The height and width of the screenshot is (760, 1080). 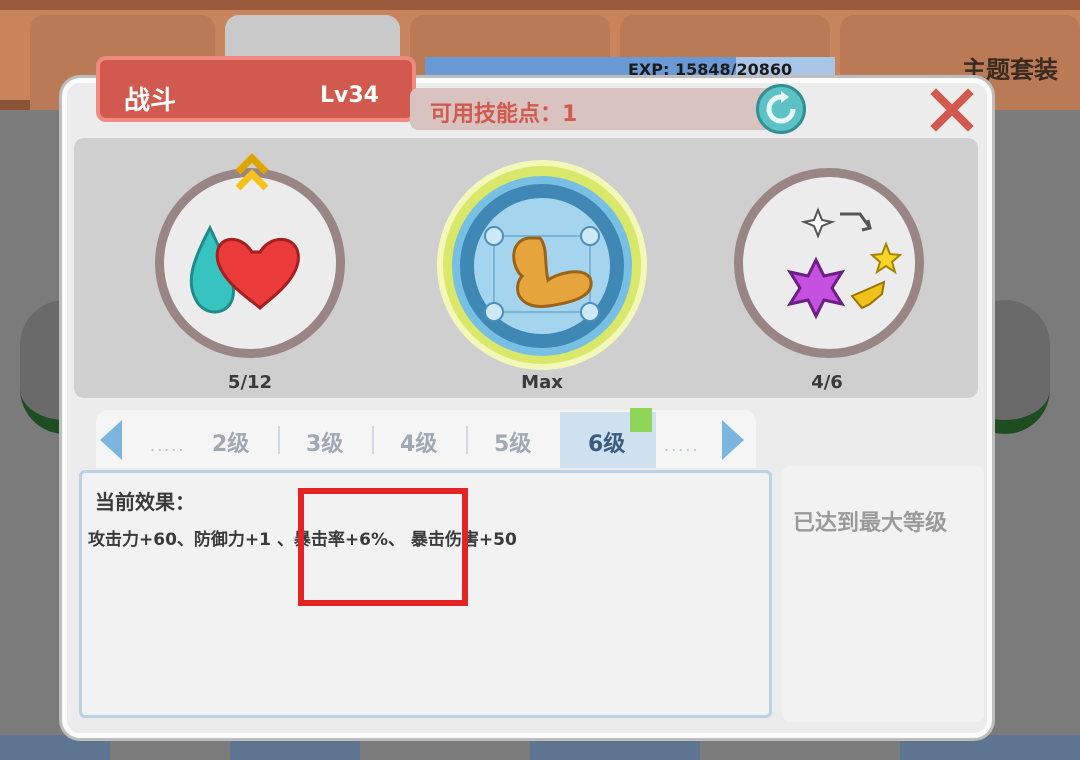 I want to click on close-button, so click(x=952, y=110).